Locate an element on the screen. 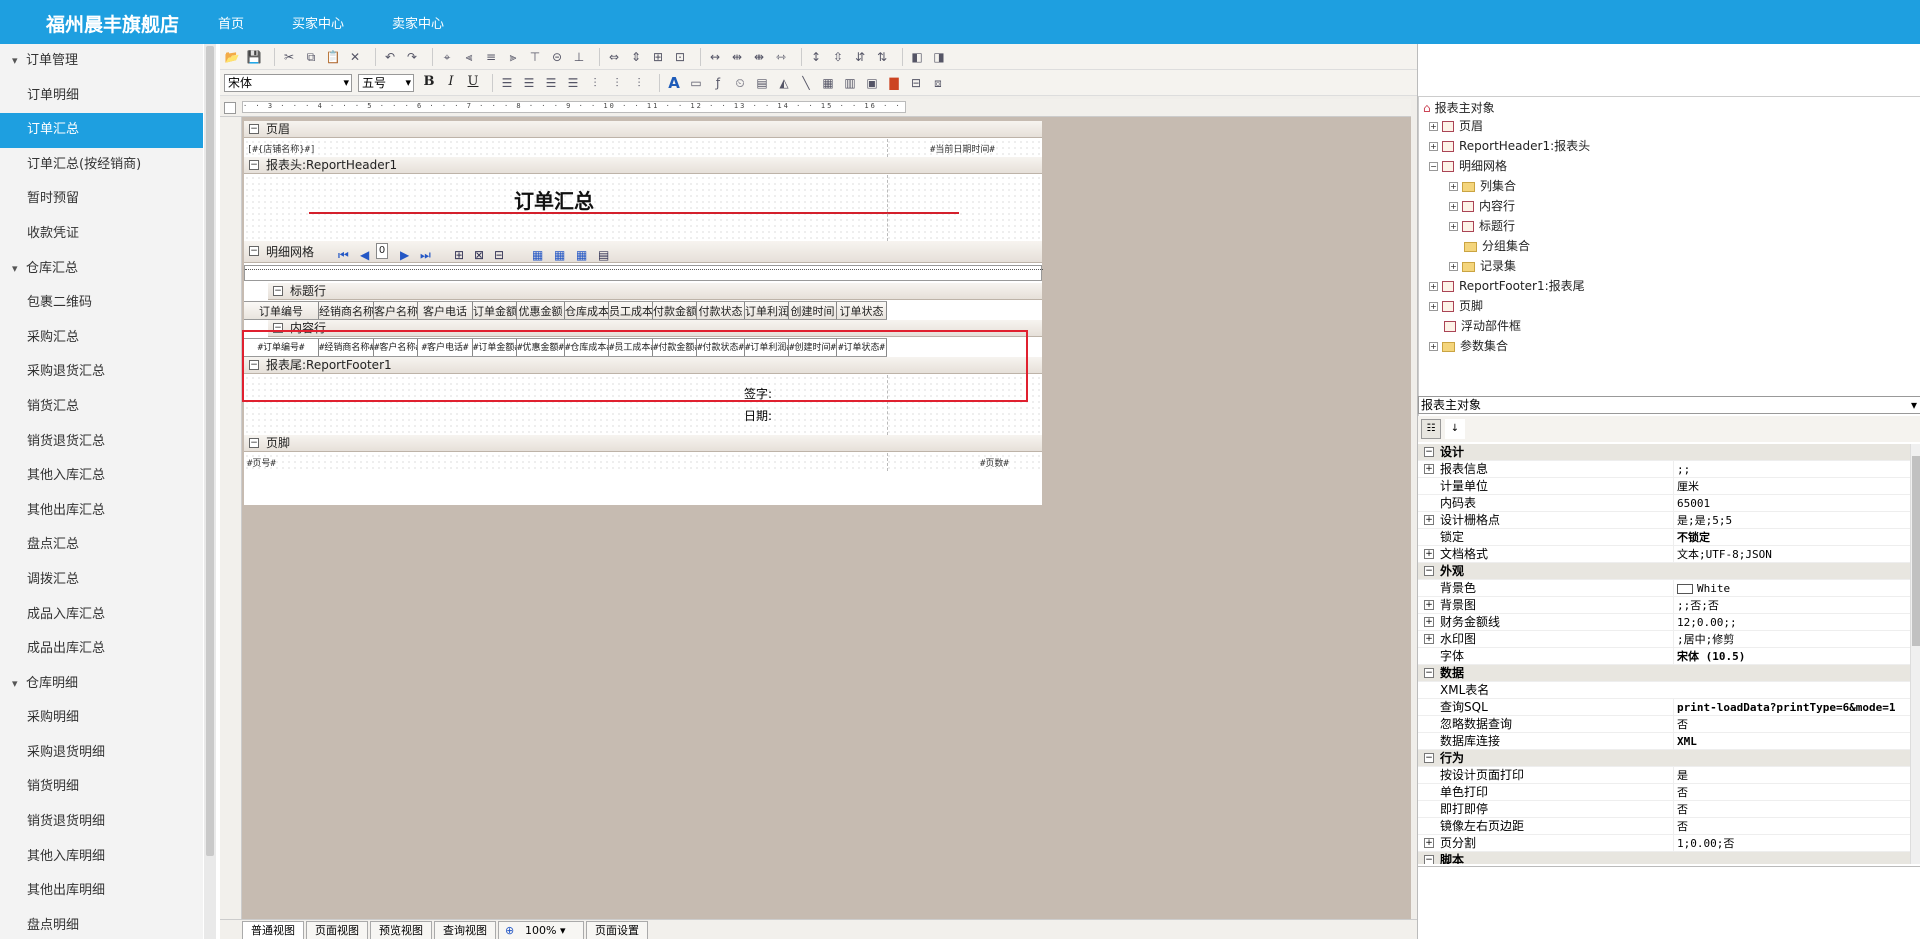 This screenshot has width=1920, height=939. cut-icon: ✂ is located at coordinates (289, 57).